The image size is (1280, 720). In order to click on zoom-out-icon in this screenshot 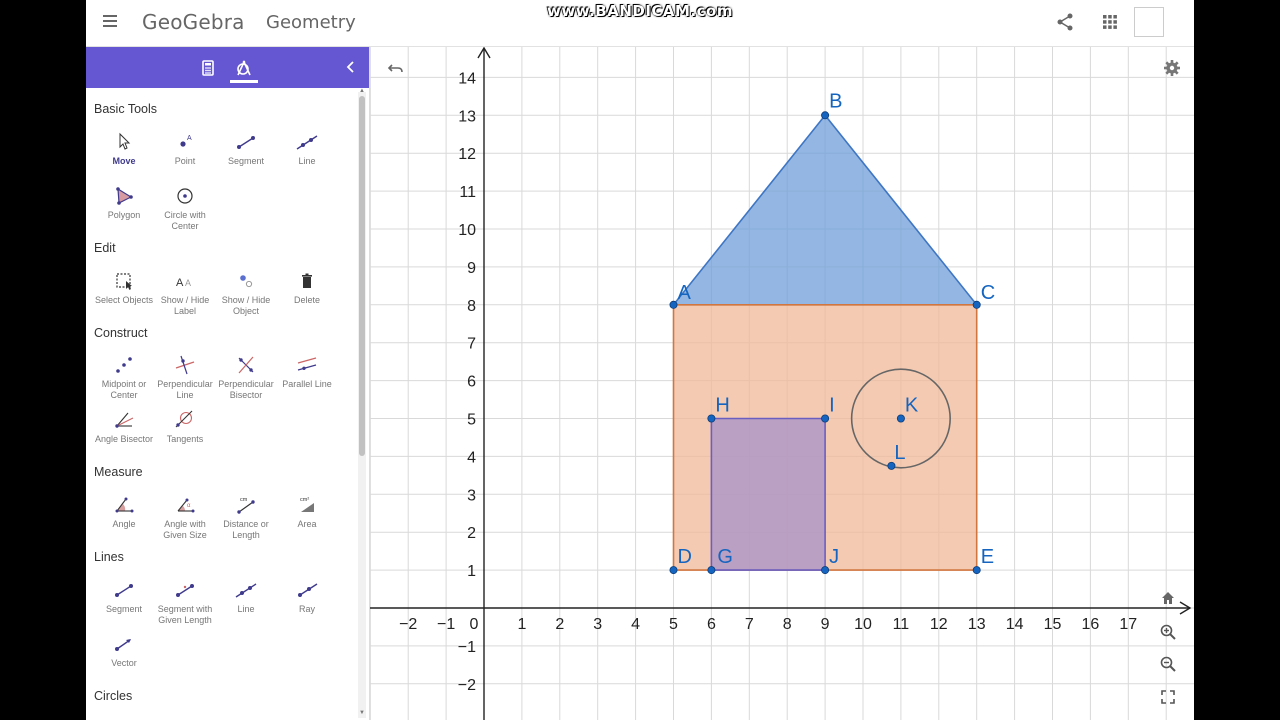, I will do `click(1168, 664)`.